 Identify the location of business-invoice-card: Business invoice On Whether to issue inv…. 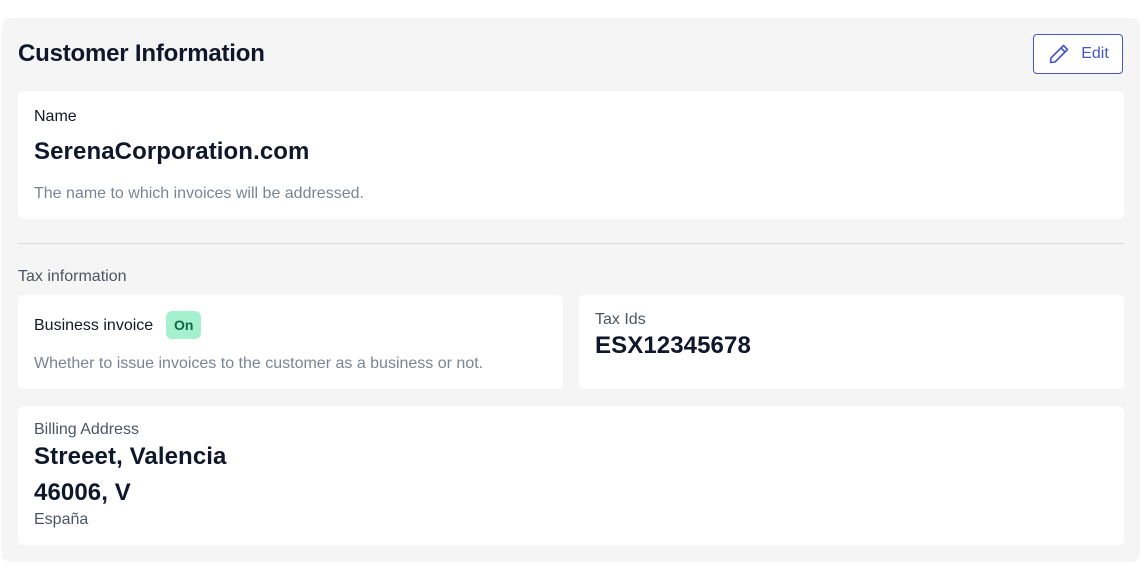
(290, 342).